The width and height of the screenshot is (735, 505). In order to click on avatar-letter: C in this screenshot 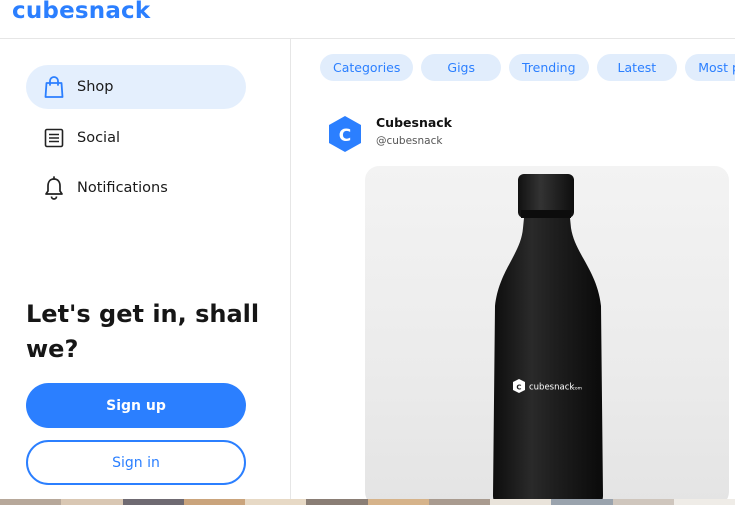, I will do `click(345, 136)`.